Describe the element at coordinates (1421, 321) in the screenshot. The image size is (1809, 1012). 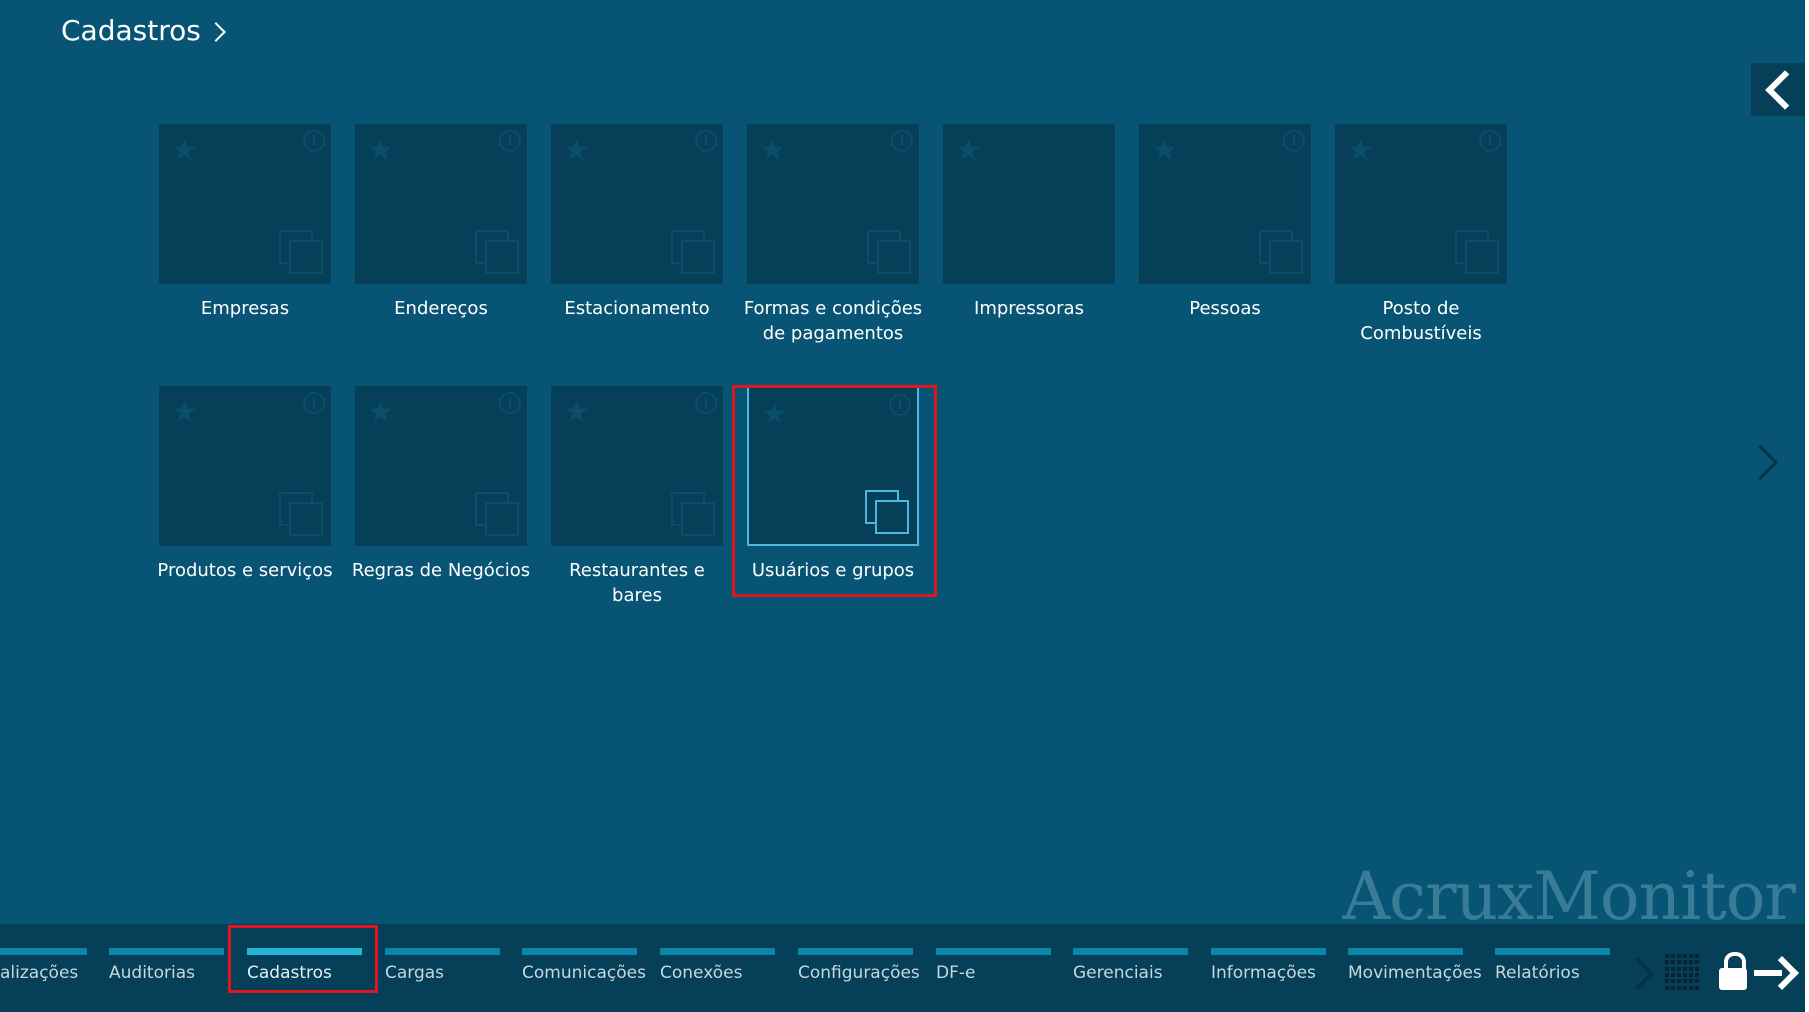
I see `tile-label: Posto de Combustíveis` at that location.